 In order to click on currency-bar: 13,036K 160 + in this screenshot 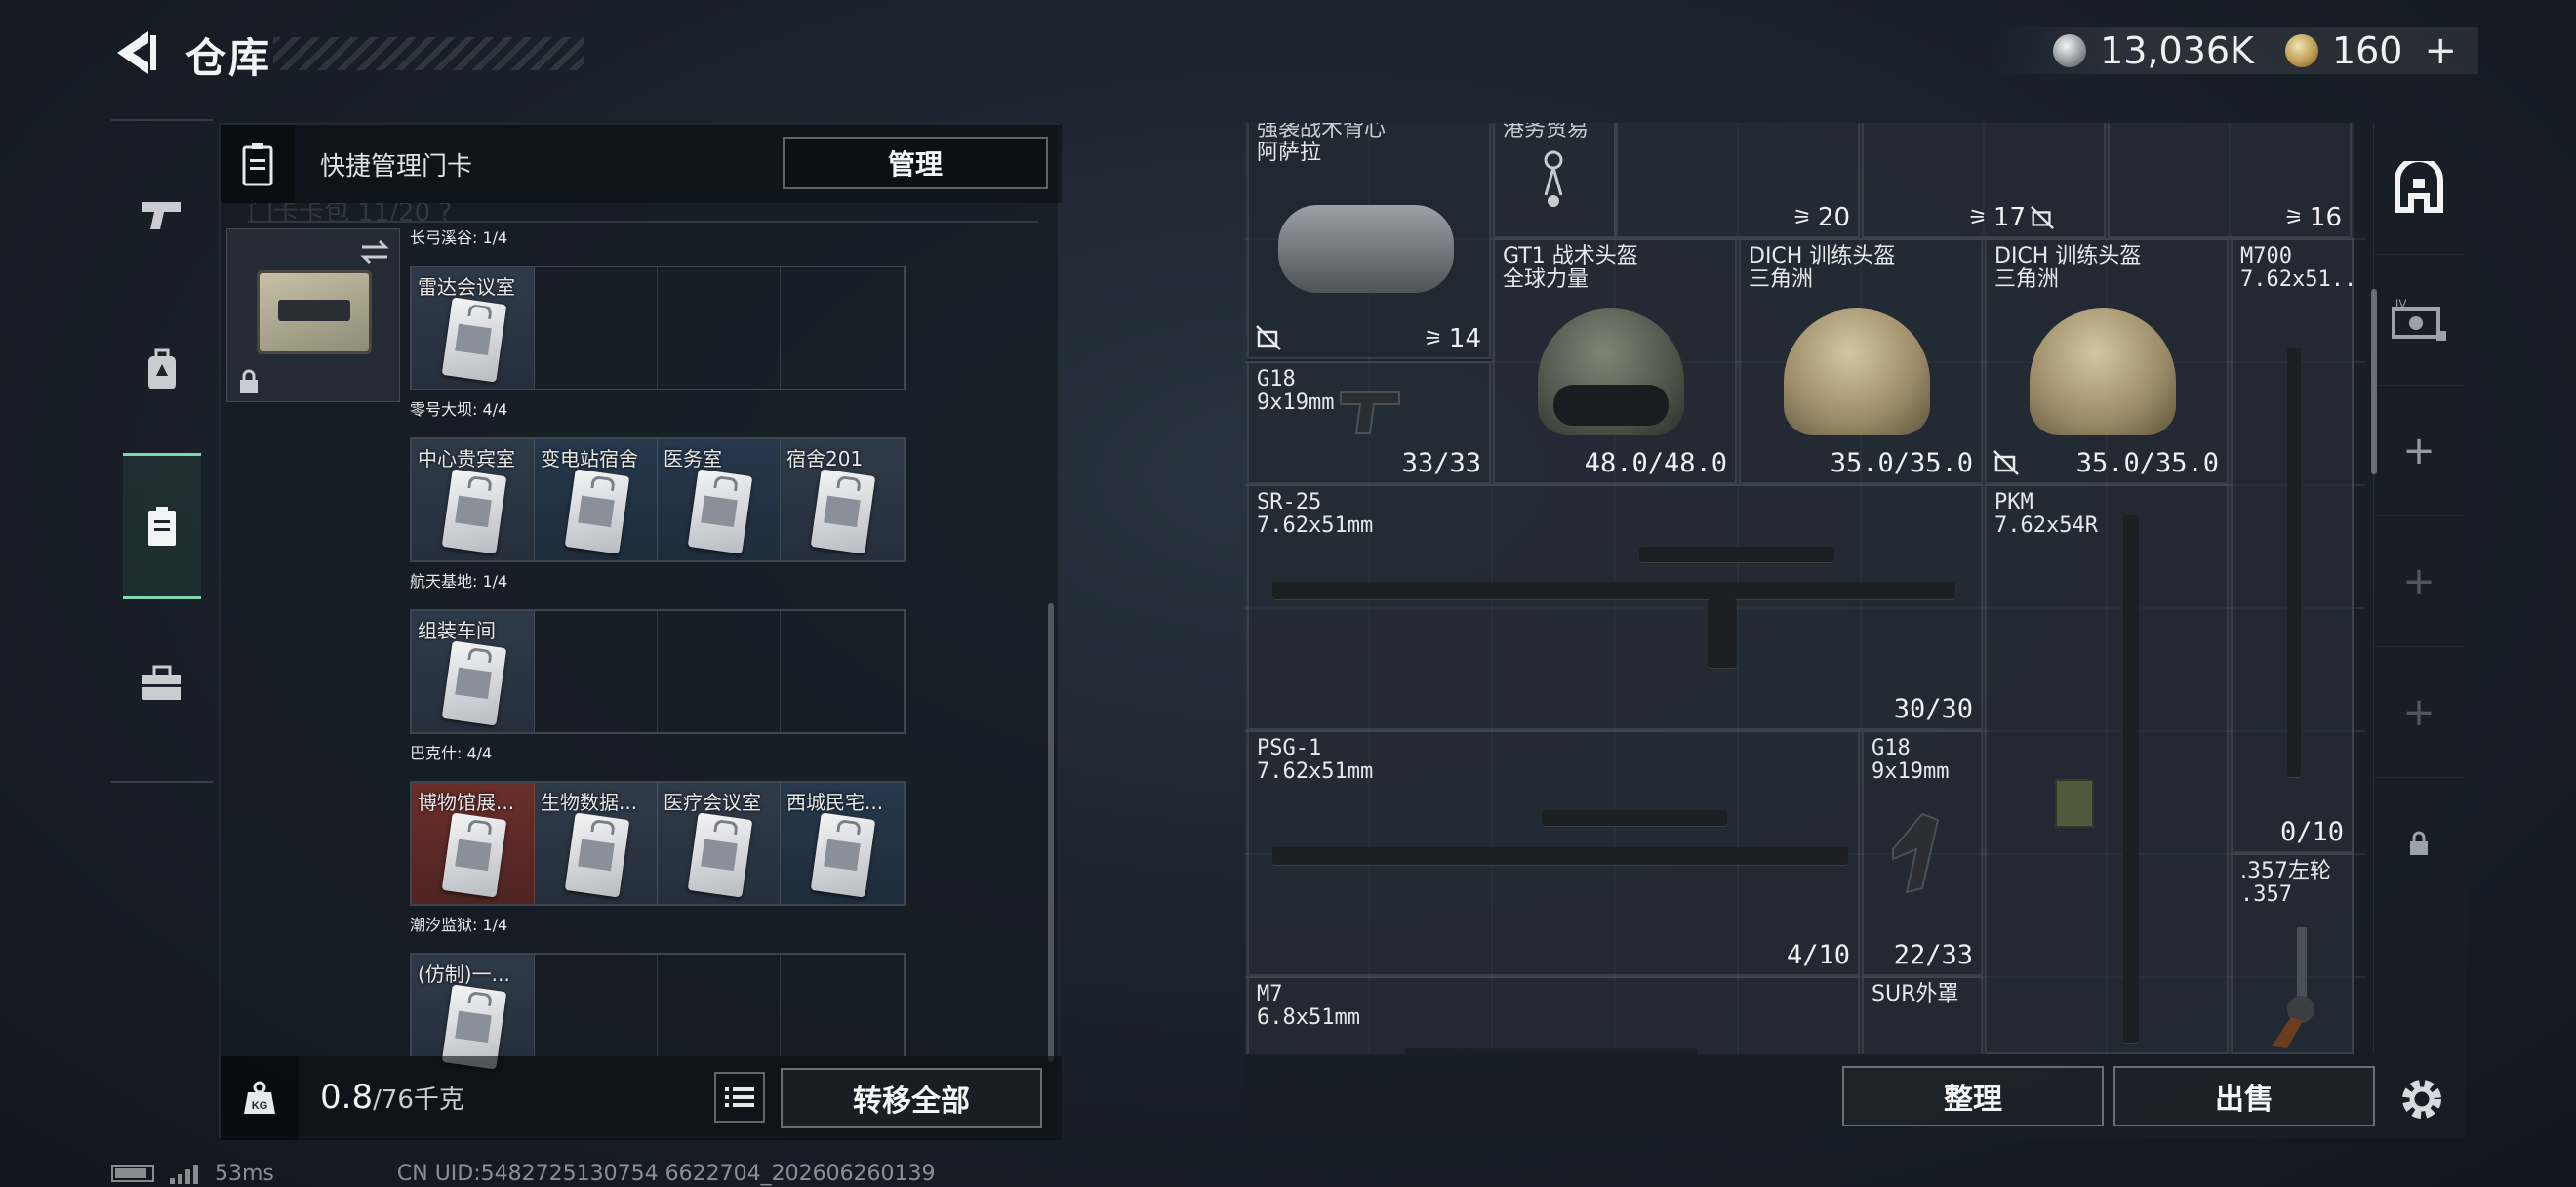, I will do `click(2236, 50)`.